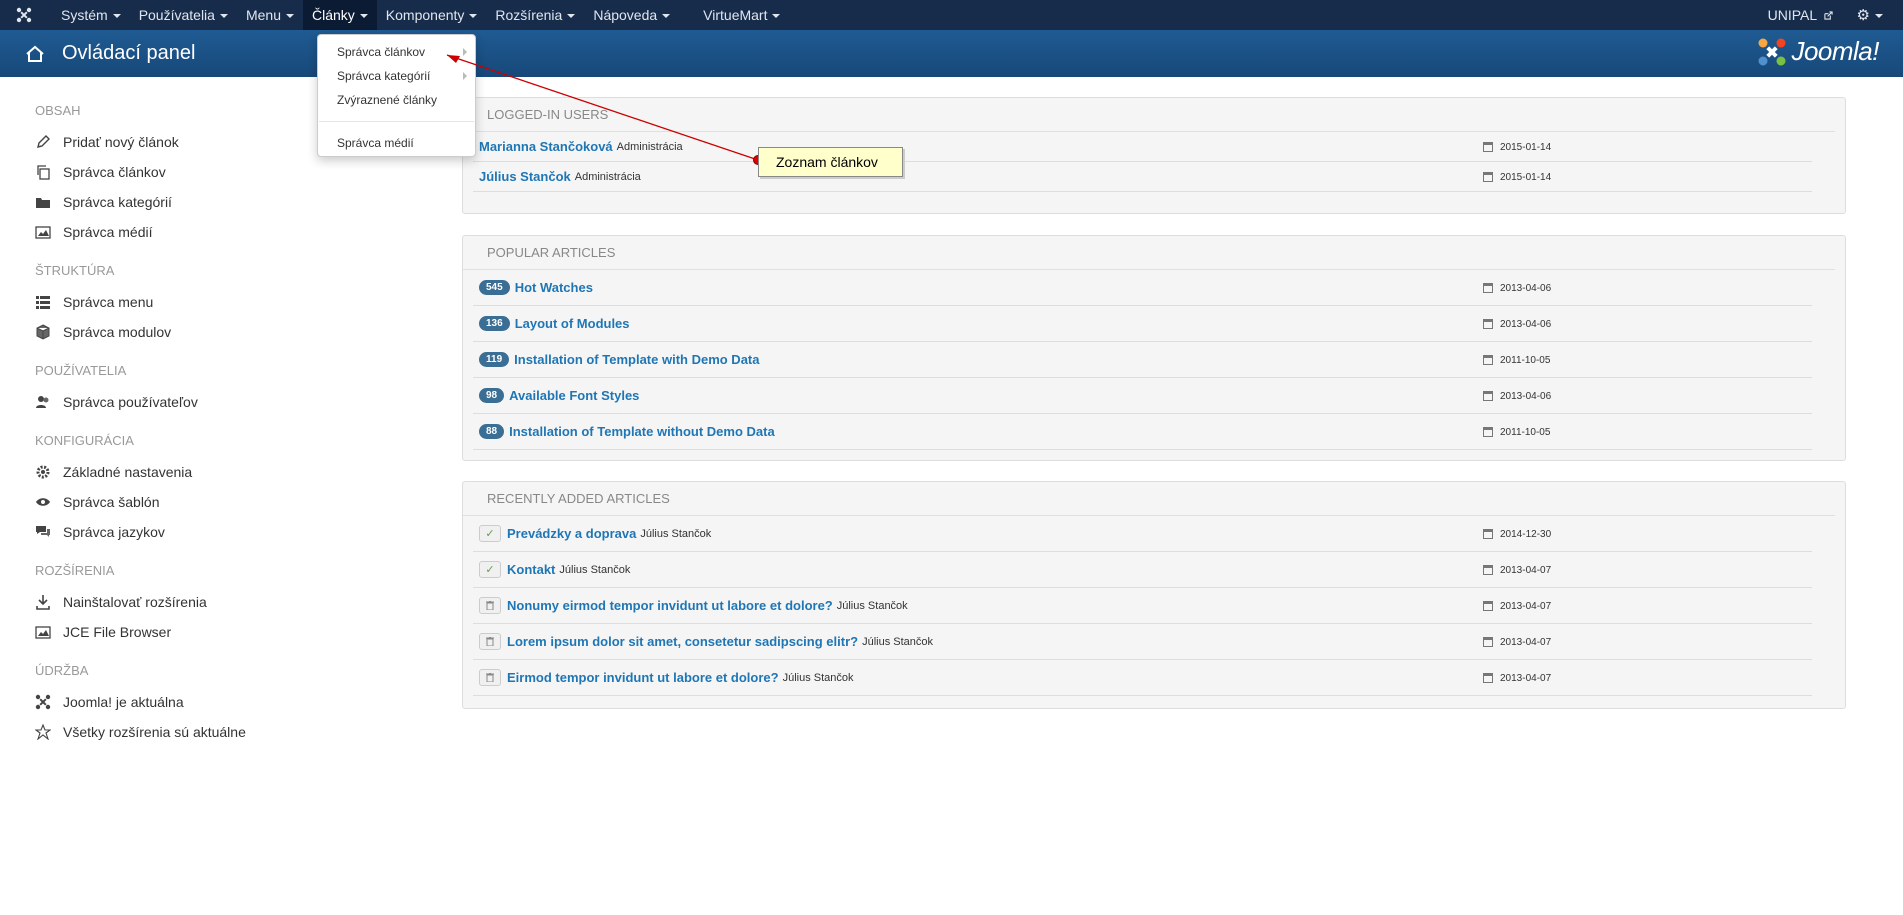 The width and height of the screenshot is (1903, 915). Describe the element at coordinates (128, 472) in the screenshot. I see `sidebar-item-label: Základné nastavenia` at that location.